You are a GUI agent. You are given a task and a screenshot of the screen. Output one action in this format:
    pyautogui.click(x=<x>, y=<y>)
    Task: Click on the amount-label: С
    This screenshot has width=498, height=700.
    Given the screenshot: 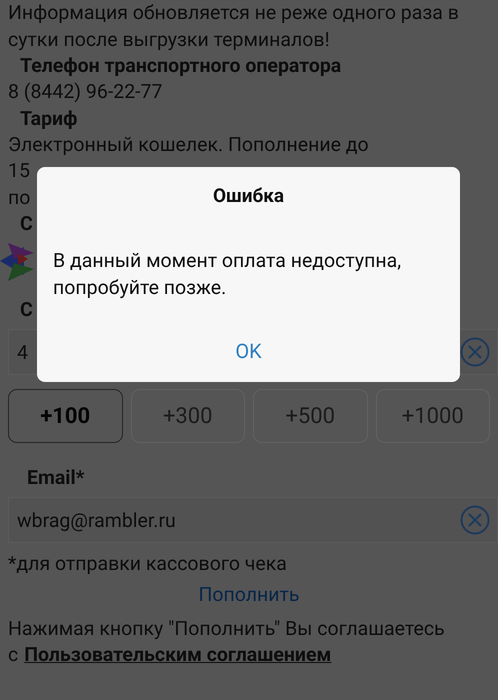 What is the action you would take?
    pyautogui.click(x=26, y=310)
    